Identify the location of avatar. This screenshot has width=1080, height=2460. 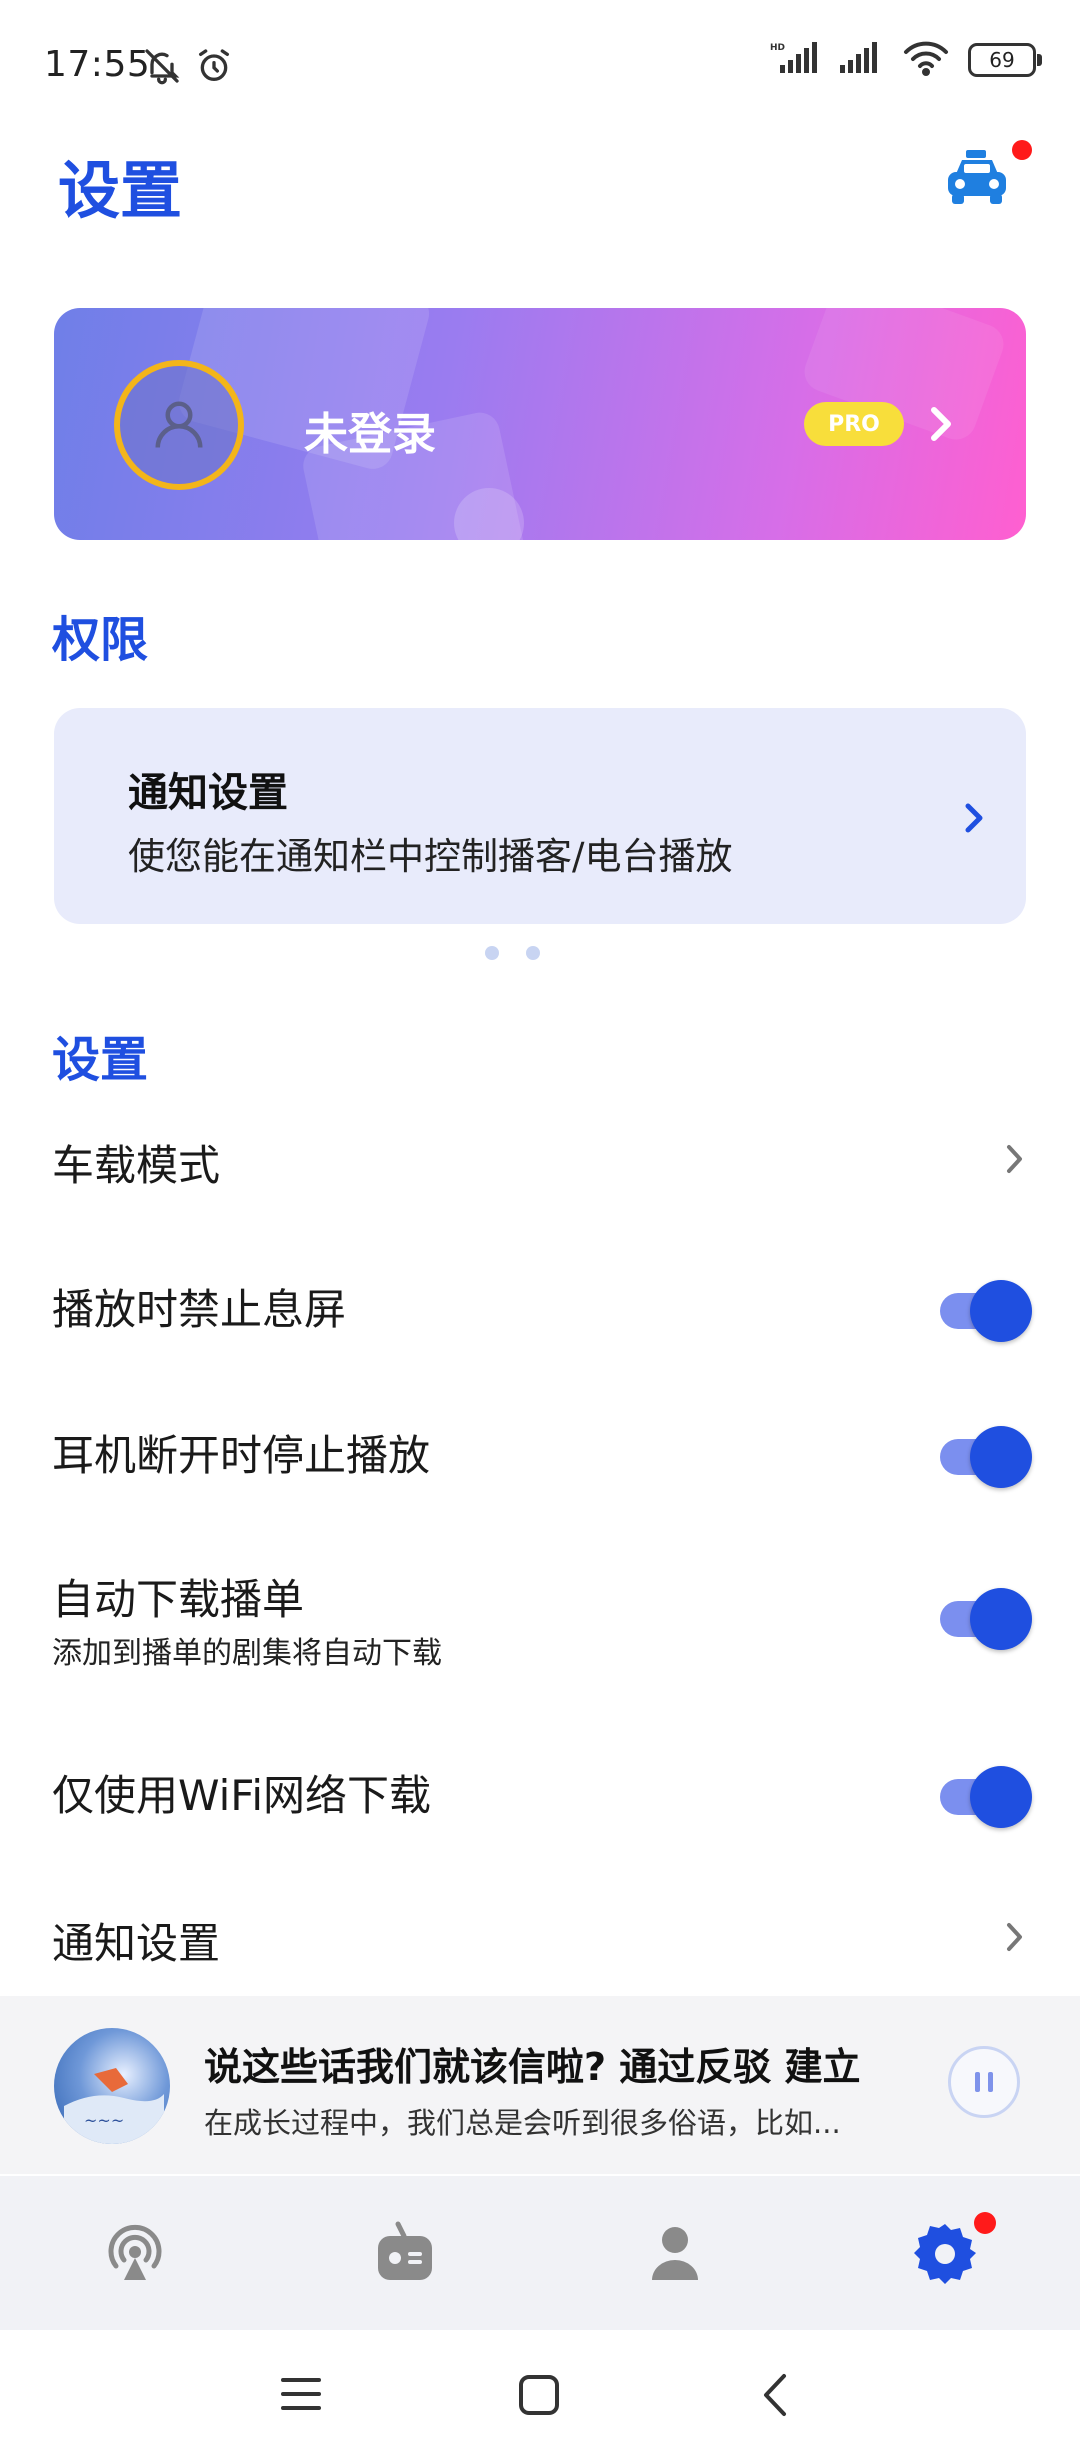
(179, 425).